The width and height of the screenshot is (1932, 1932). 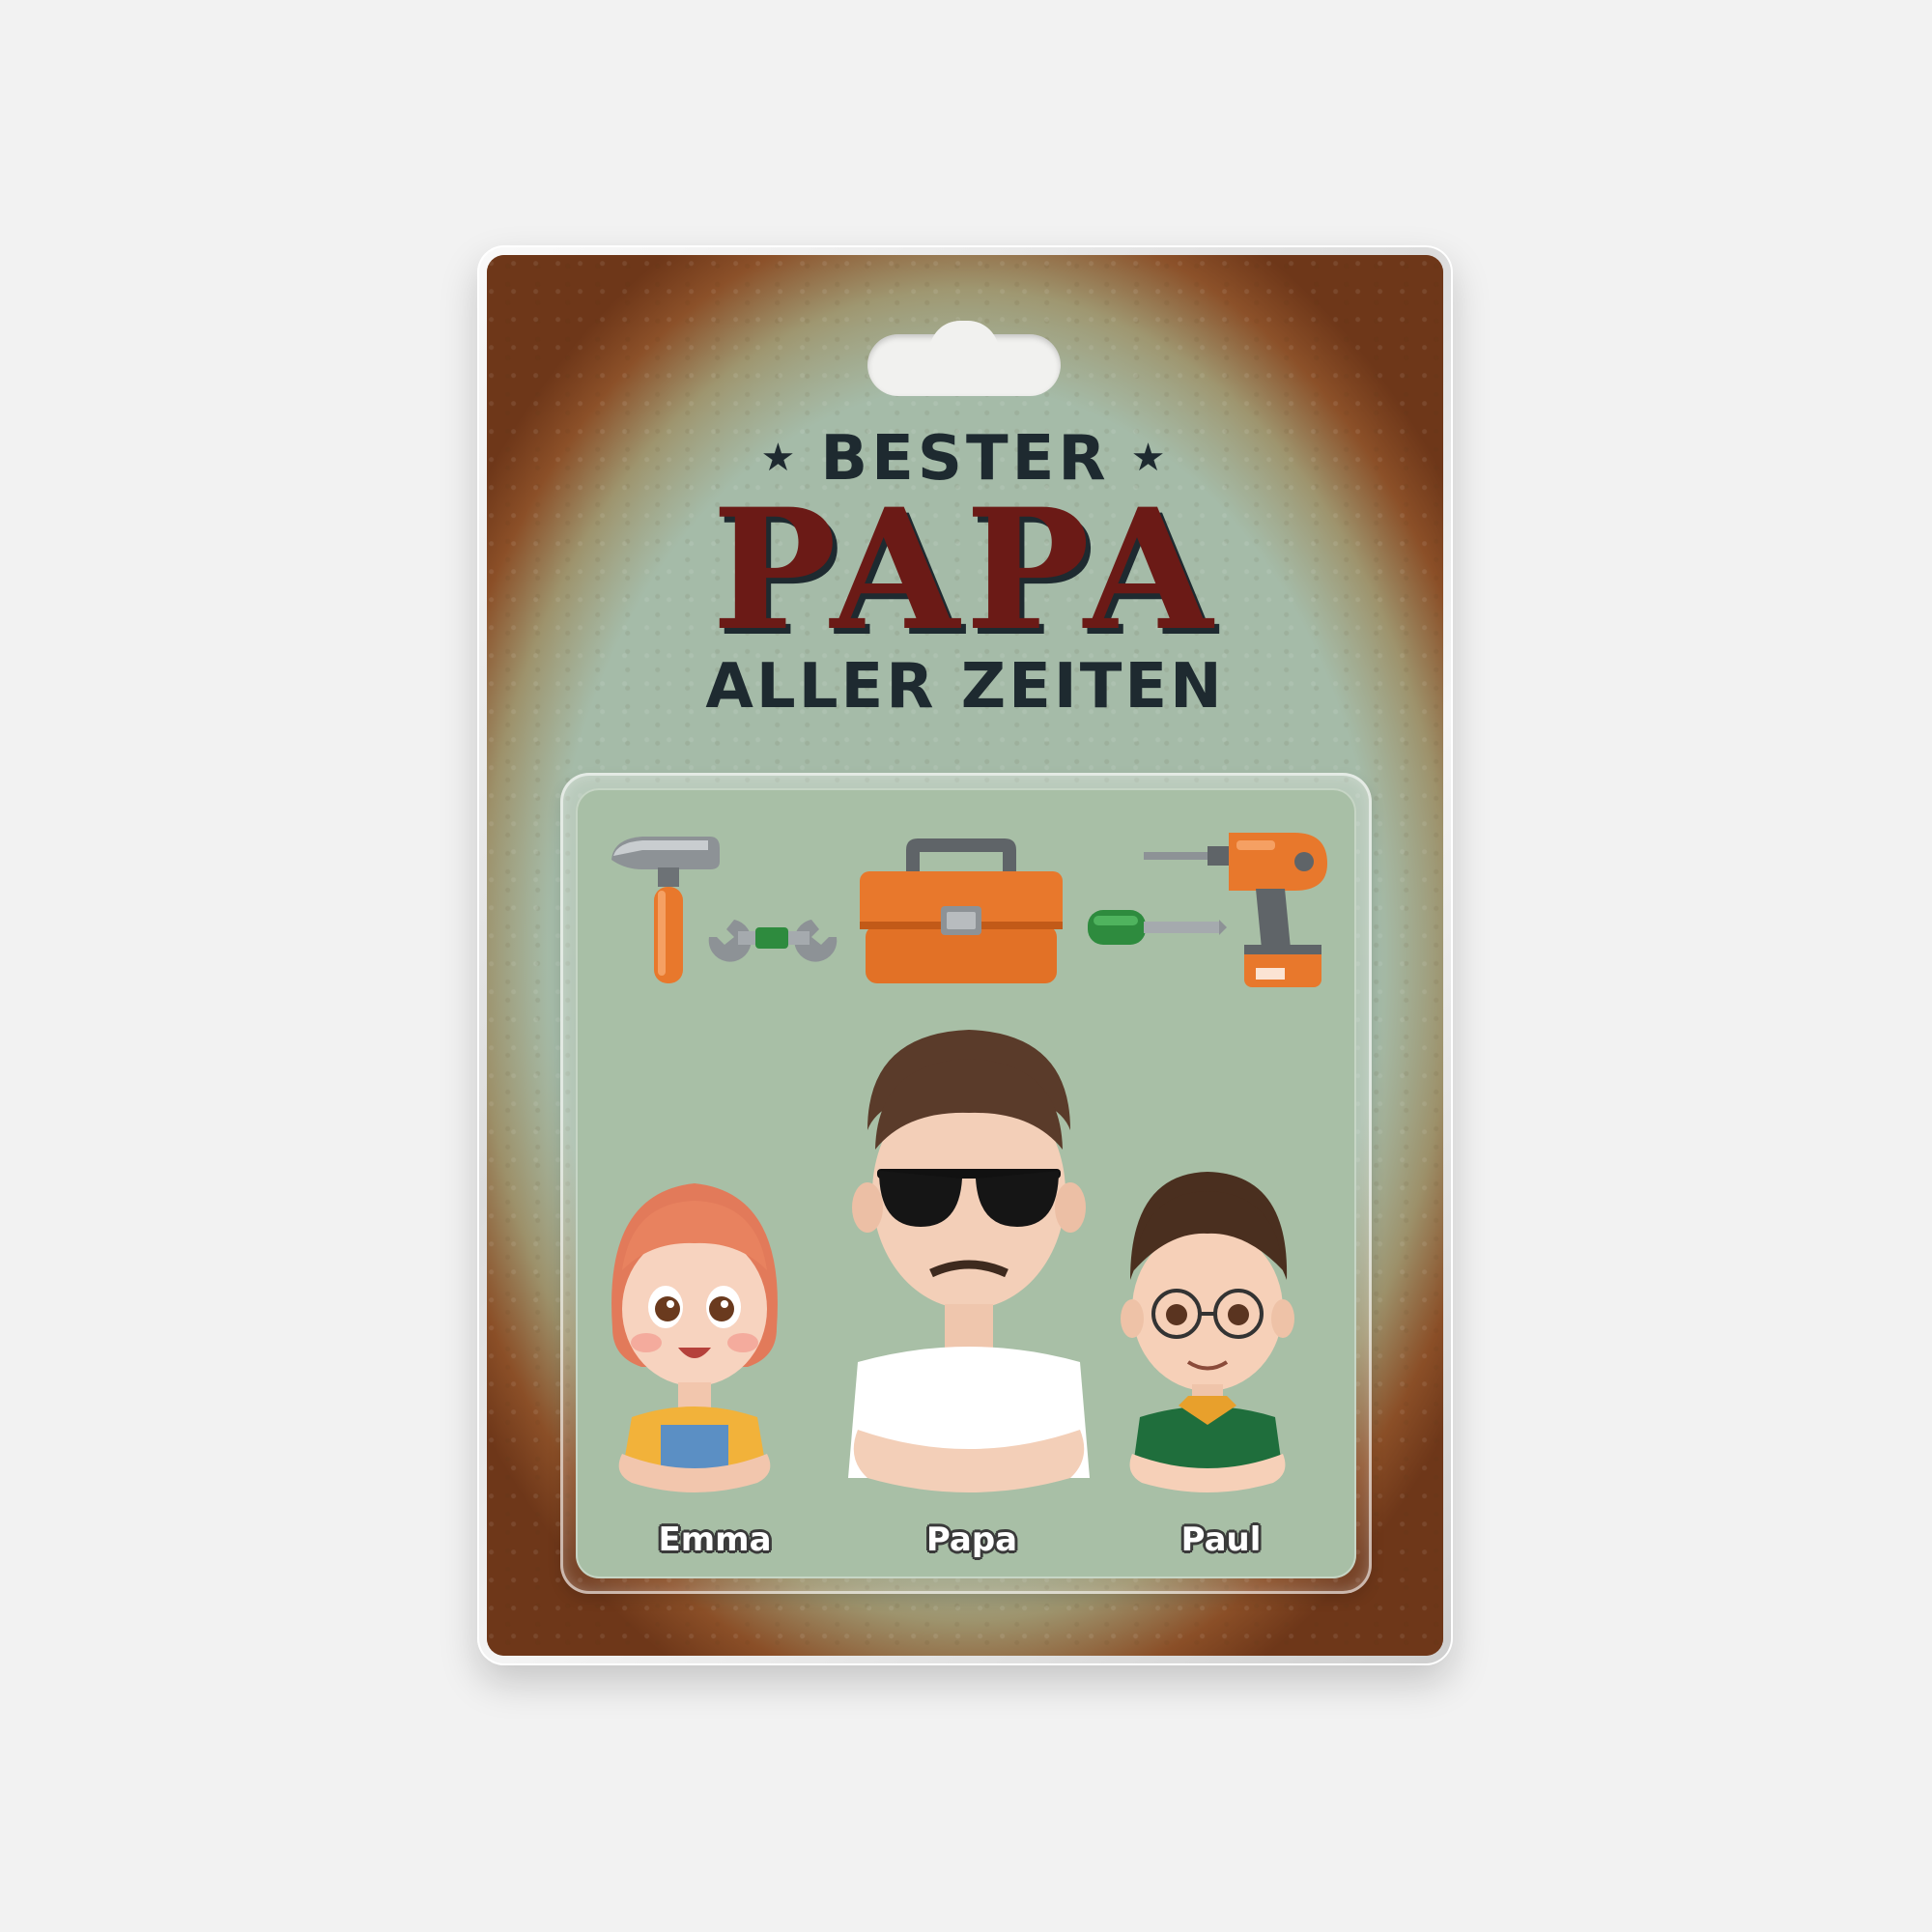 I want to click on name-label-emma: Emma, so click(x=715, y=1539).